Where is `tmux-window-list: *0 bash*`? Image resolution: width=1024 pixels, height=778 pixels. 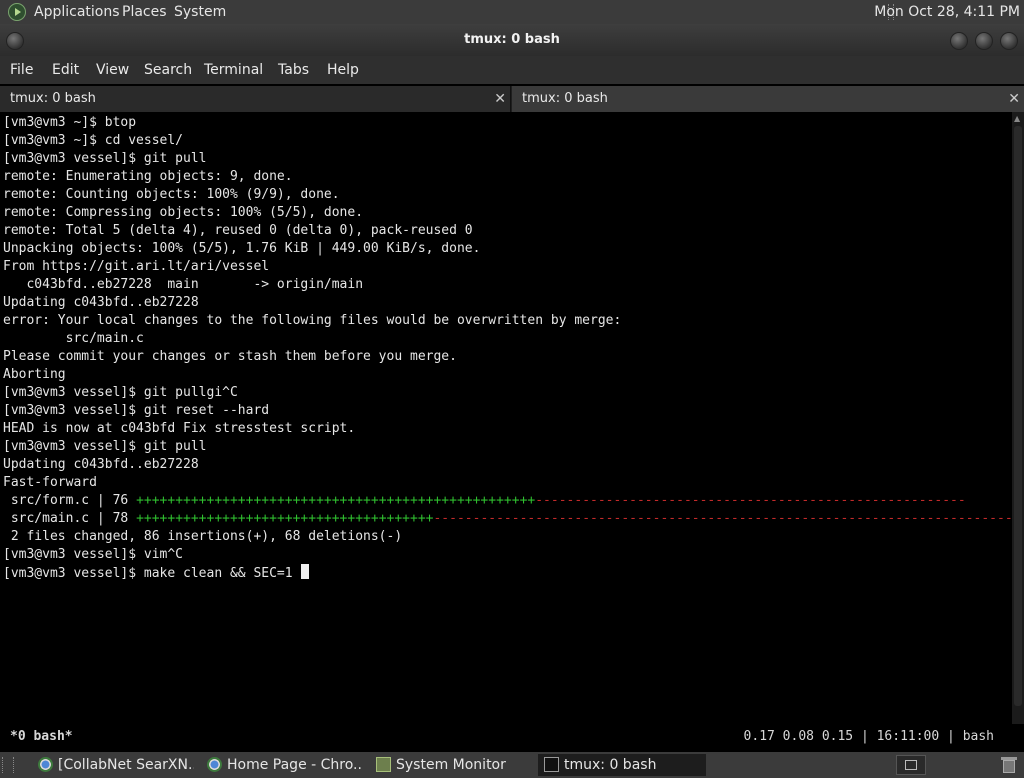
tmux-window-list: *0 bash* is located at coordinates (41, 736).